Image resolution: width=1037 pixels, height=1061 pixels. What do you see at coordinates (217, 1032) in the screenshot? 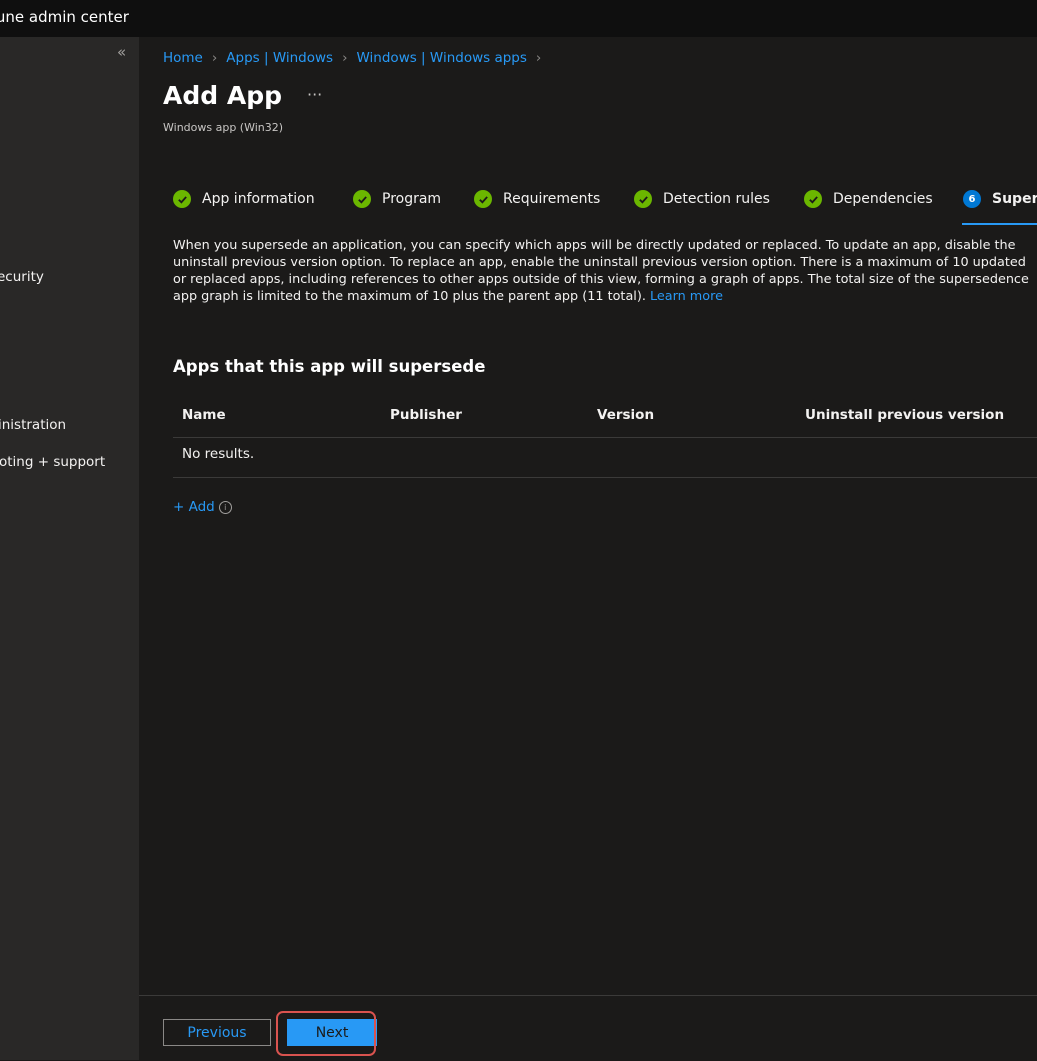
I see `previous-button: Previous` at bounding box center [217, 1032].